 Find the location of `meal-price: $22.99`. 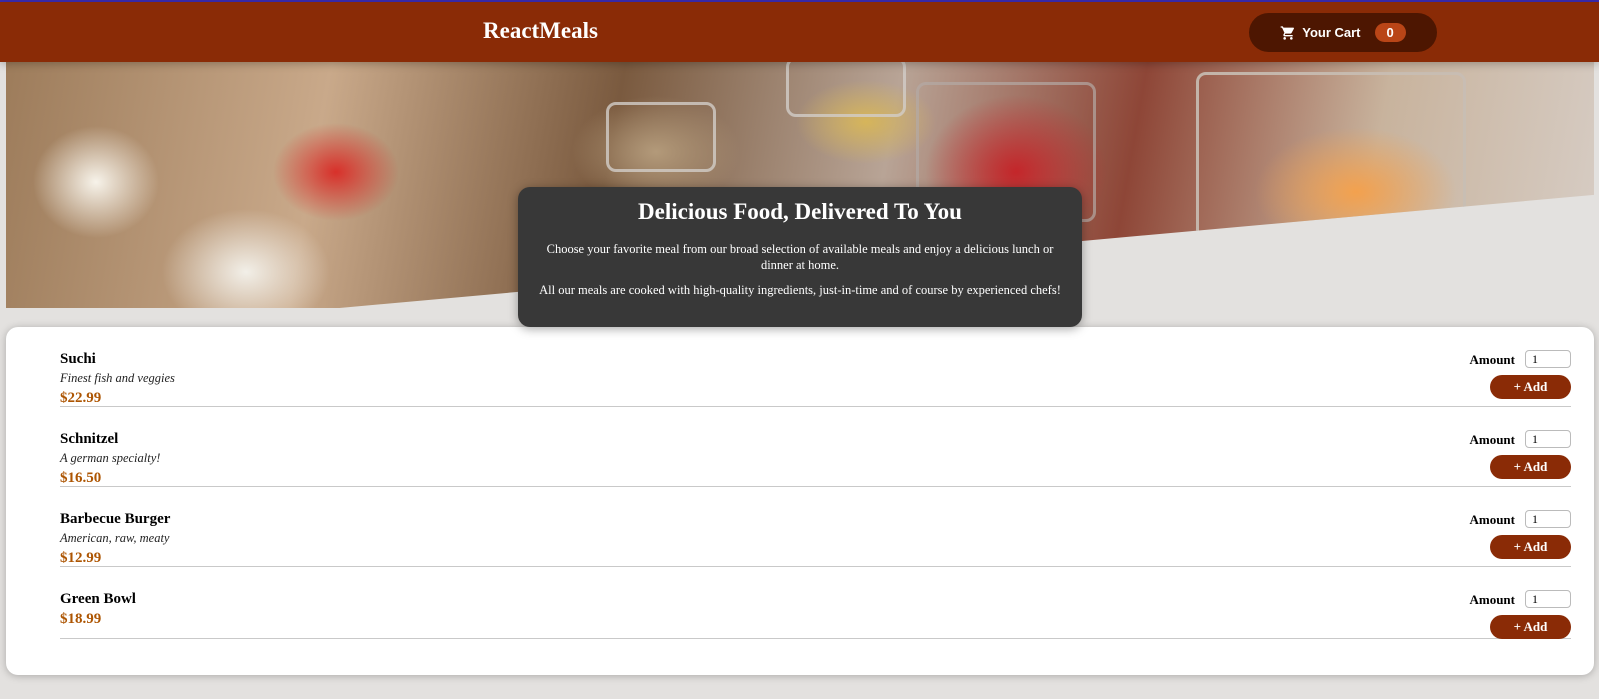

meal-price: $22.99 is located at coordinates (81, 398).